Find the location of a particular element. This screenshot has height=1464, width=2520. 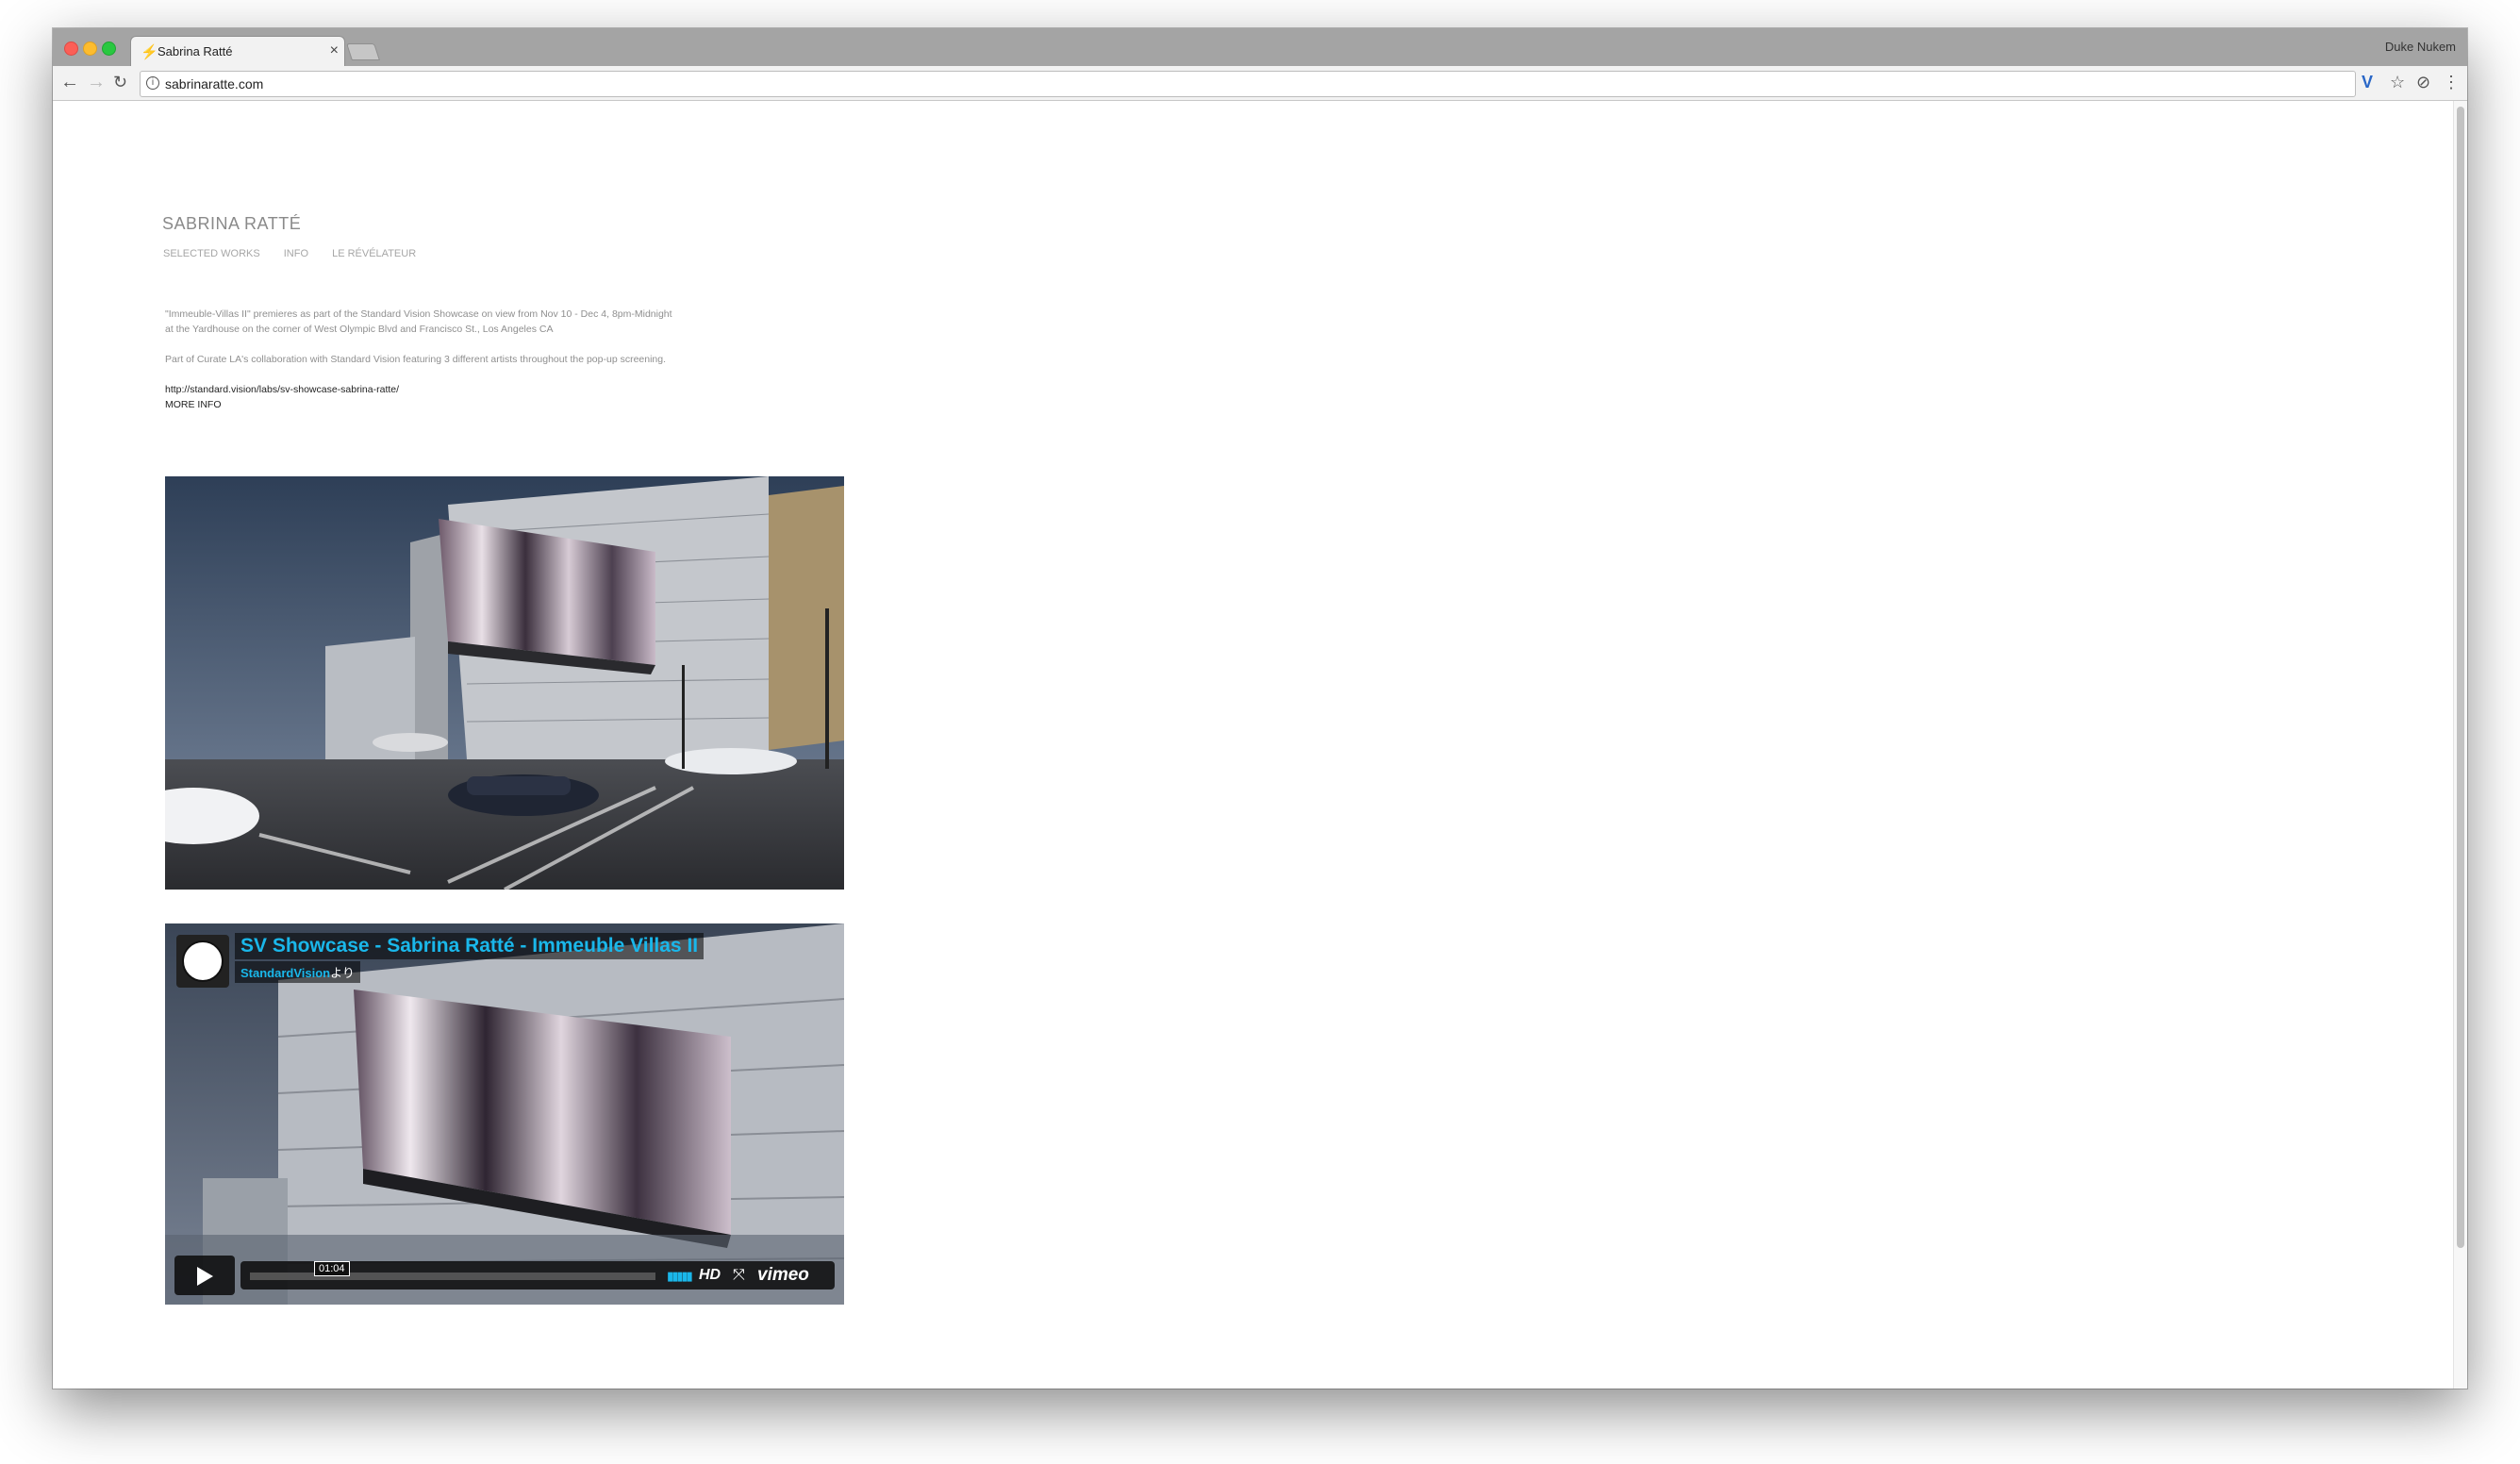

billboard-photo-illustration is located at coordinates (504, 683).